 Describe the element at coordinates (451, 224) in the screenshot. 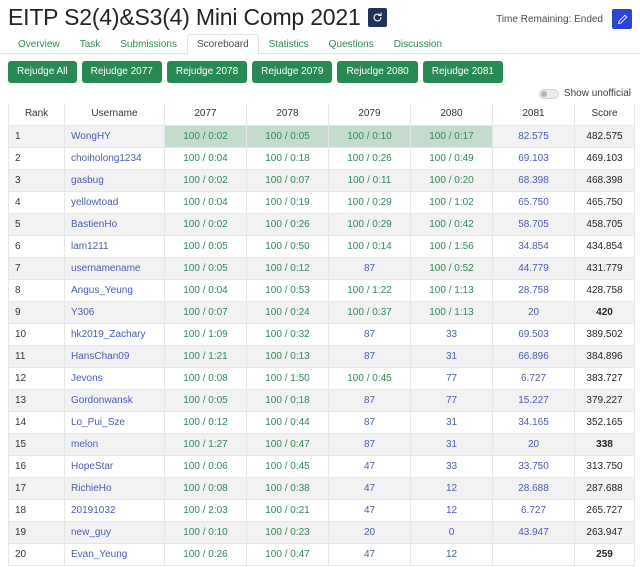

I see `cell-problem-2080: 100 / 0:42` at that location.